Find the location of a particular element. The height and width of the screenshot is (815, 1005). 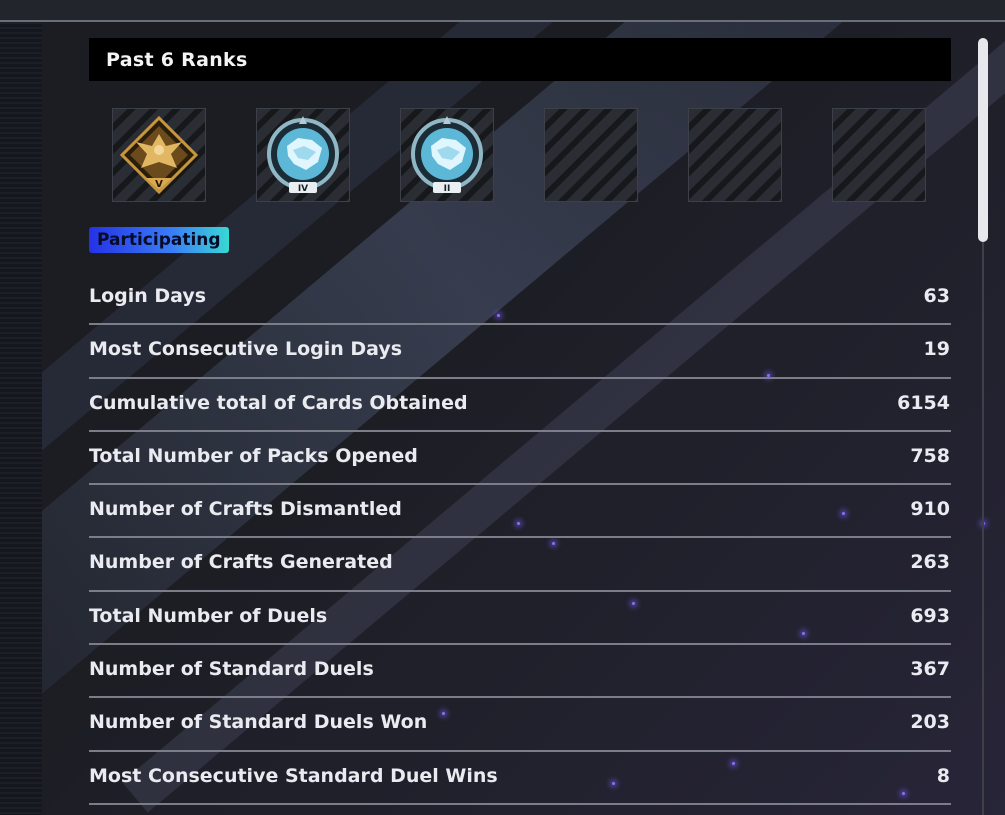

status-badge: Participating is located at coordinates (159, 240).